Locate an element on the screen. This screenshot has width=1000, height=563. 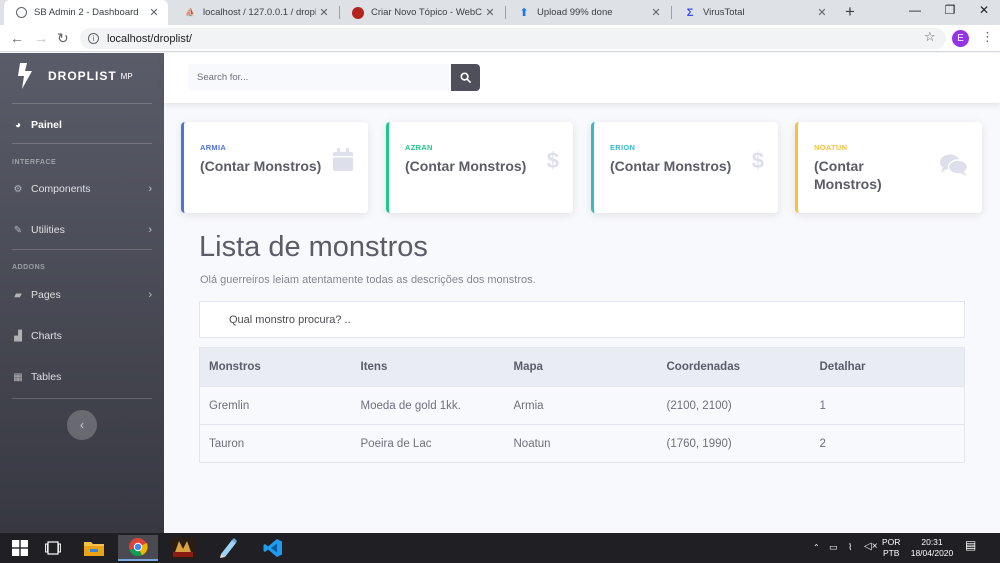
sidebar-item-pages: ▰ Pages › is located at coordinates (83, 295).